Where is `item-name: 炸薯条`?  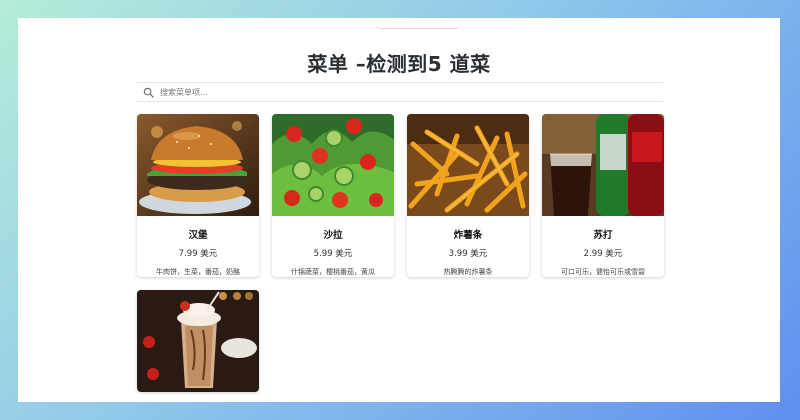 item-name: 炸薯条 is located at coordinates (468, 235).